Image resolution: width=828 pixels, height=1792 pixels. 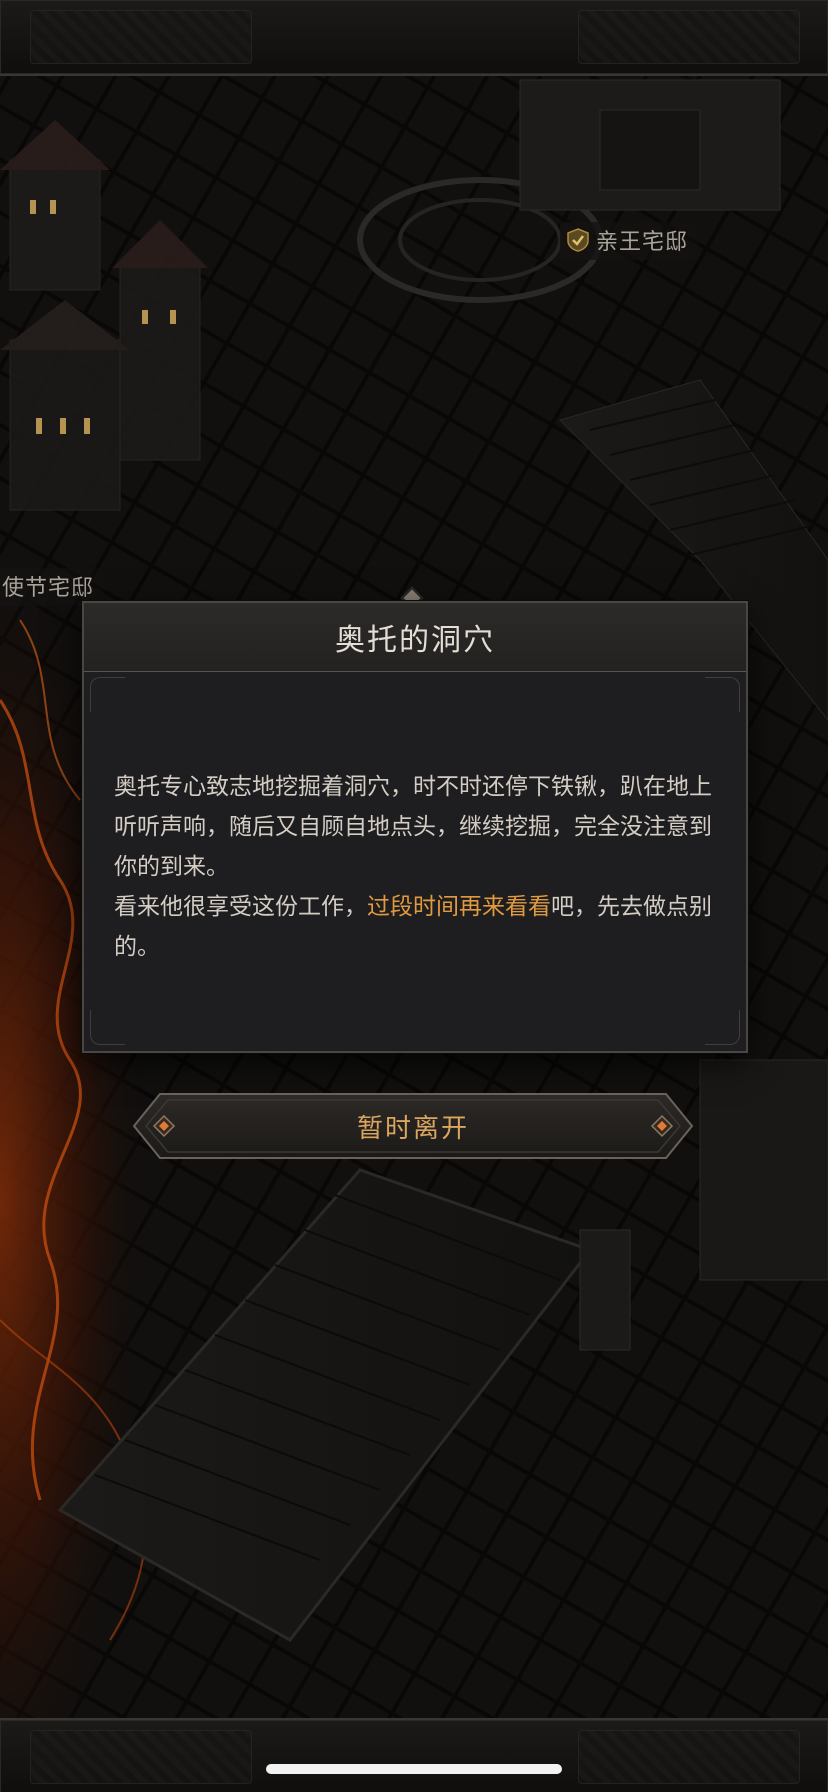 I want to click on home-indicator, so click(x=414, y=1769).